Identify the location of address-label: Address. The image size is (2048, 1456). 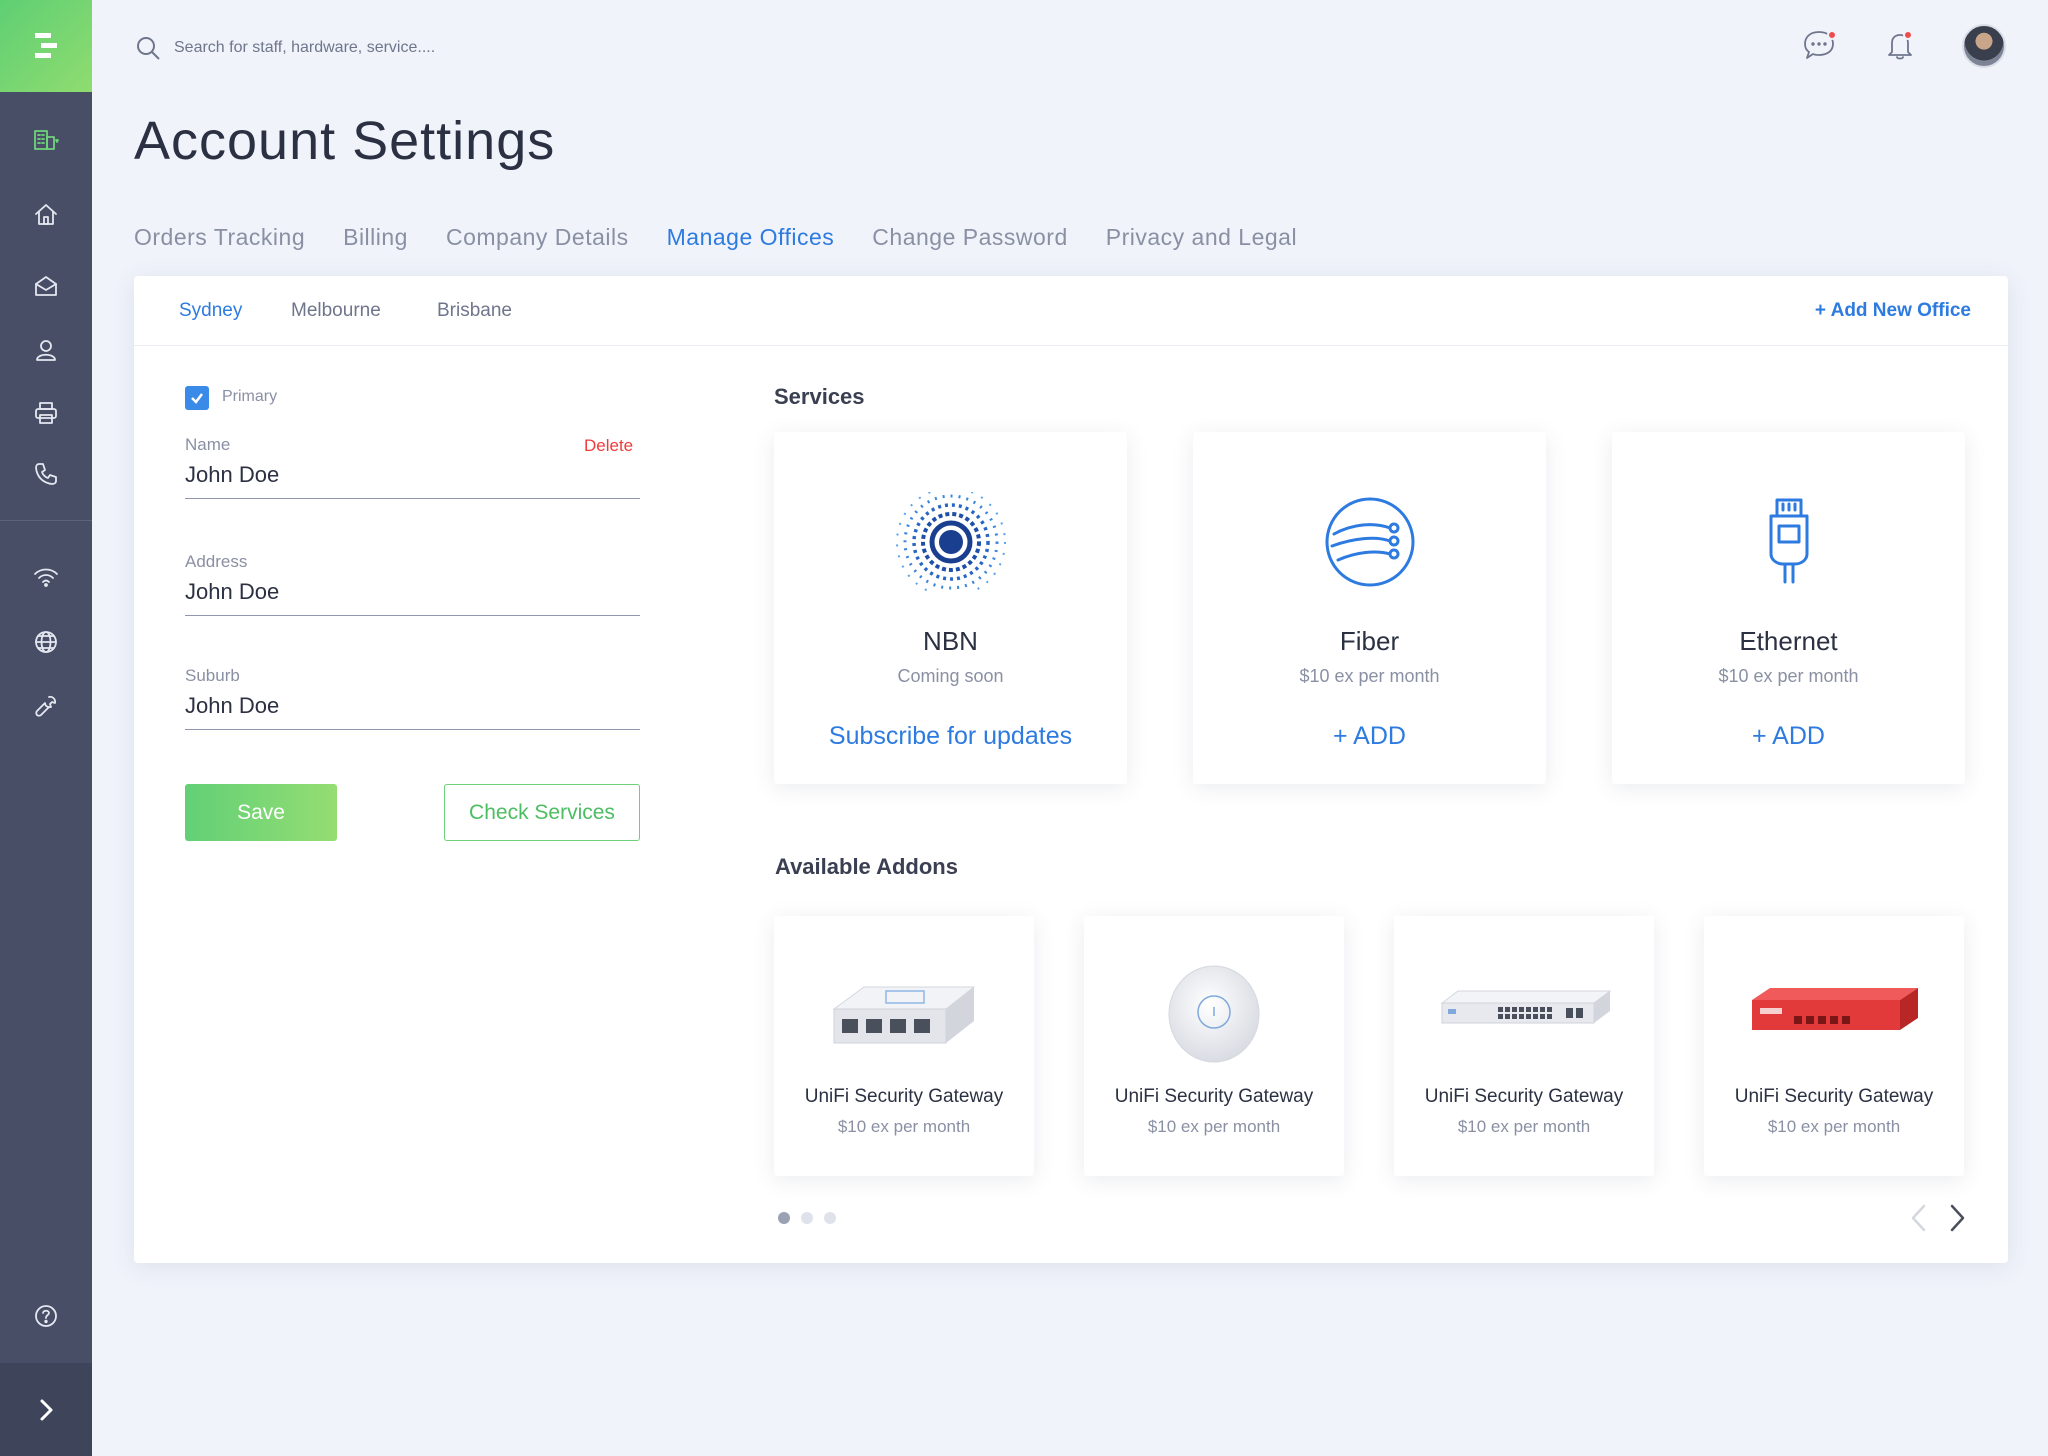
(216, 561).